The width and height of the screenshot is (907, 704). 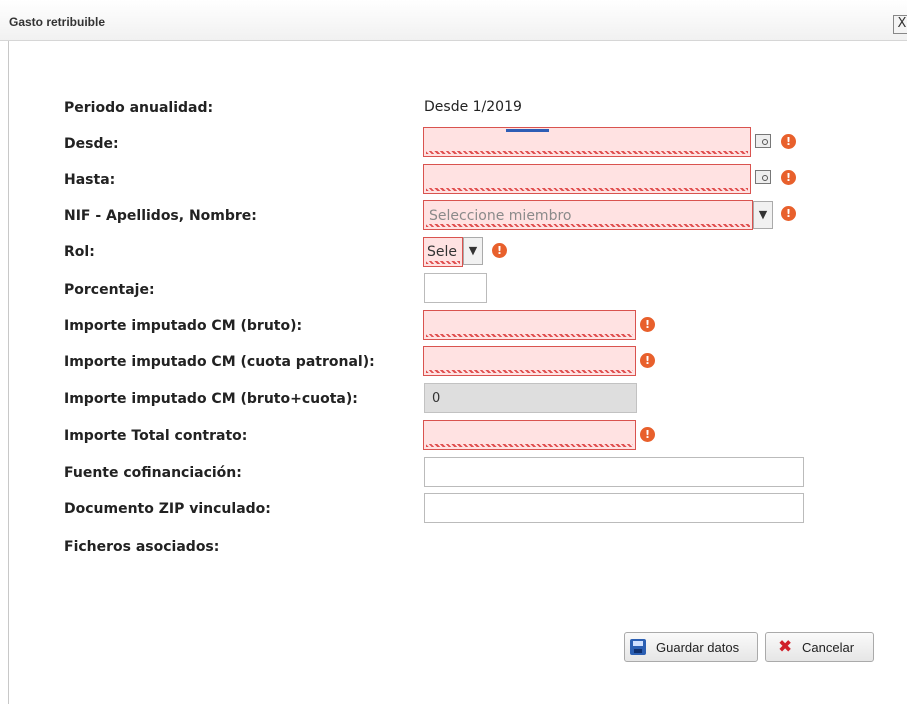 What do you see at coordinates (142, 547) in the screenshot?
I see `ficheros-label: Ficheros asociados:` at bounding box center [142, 547].